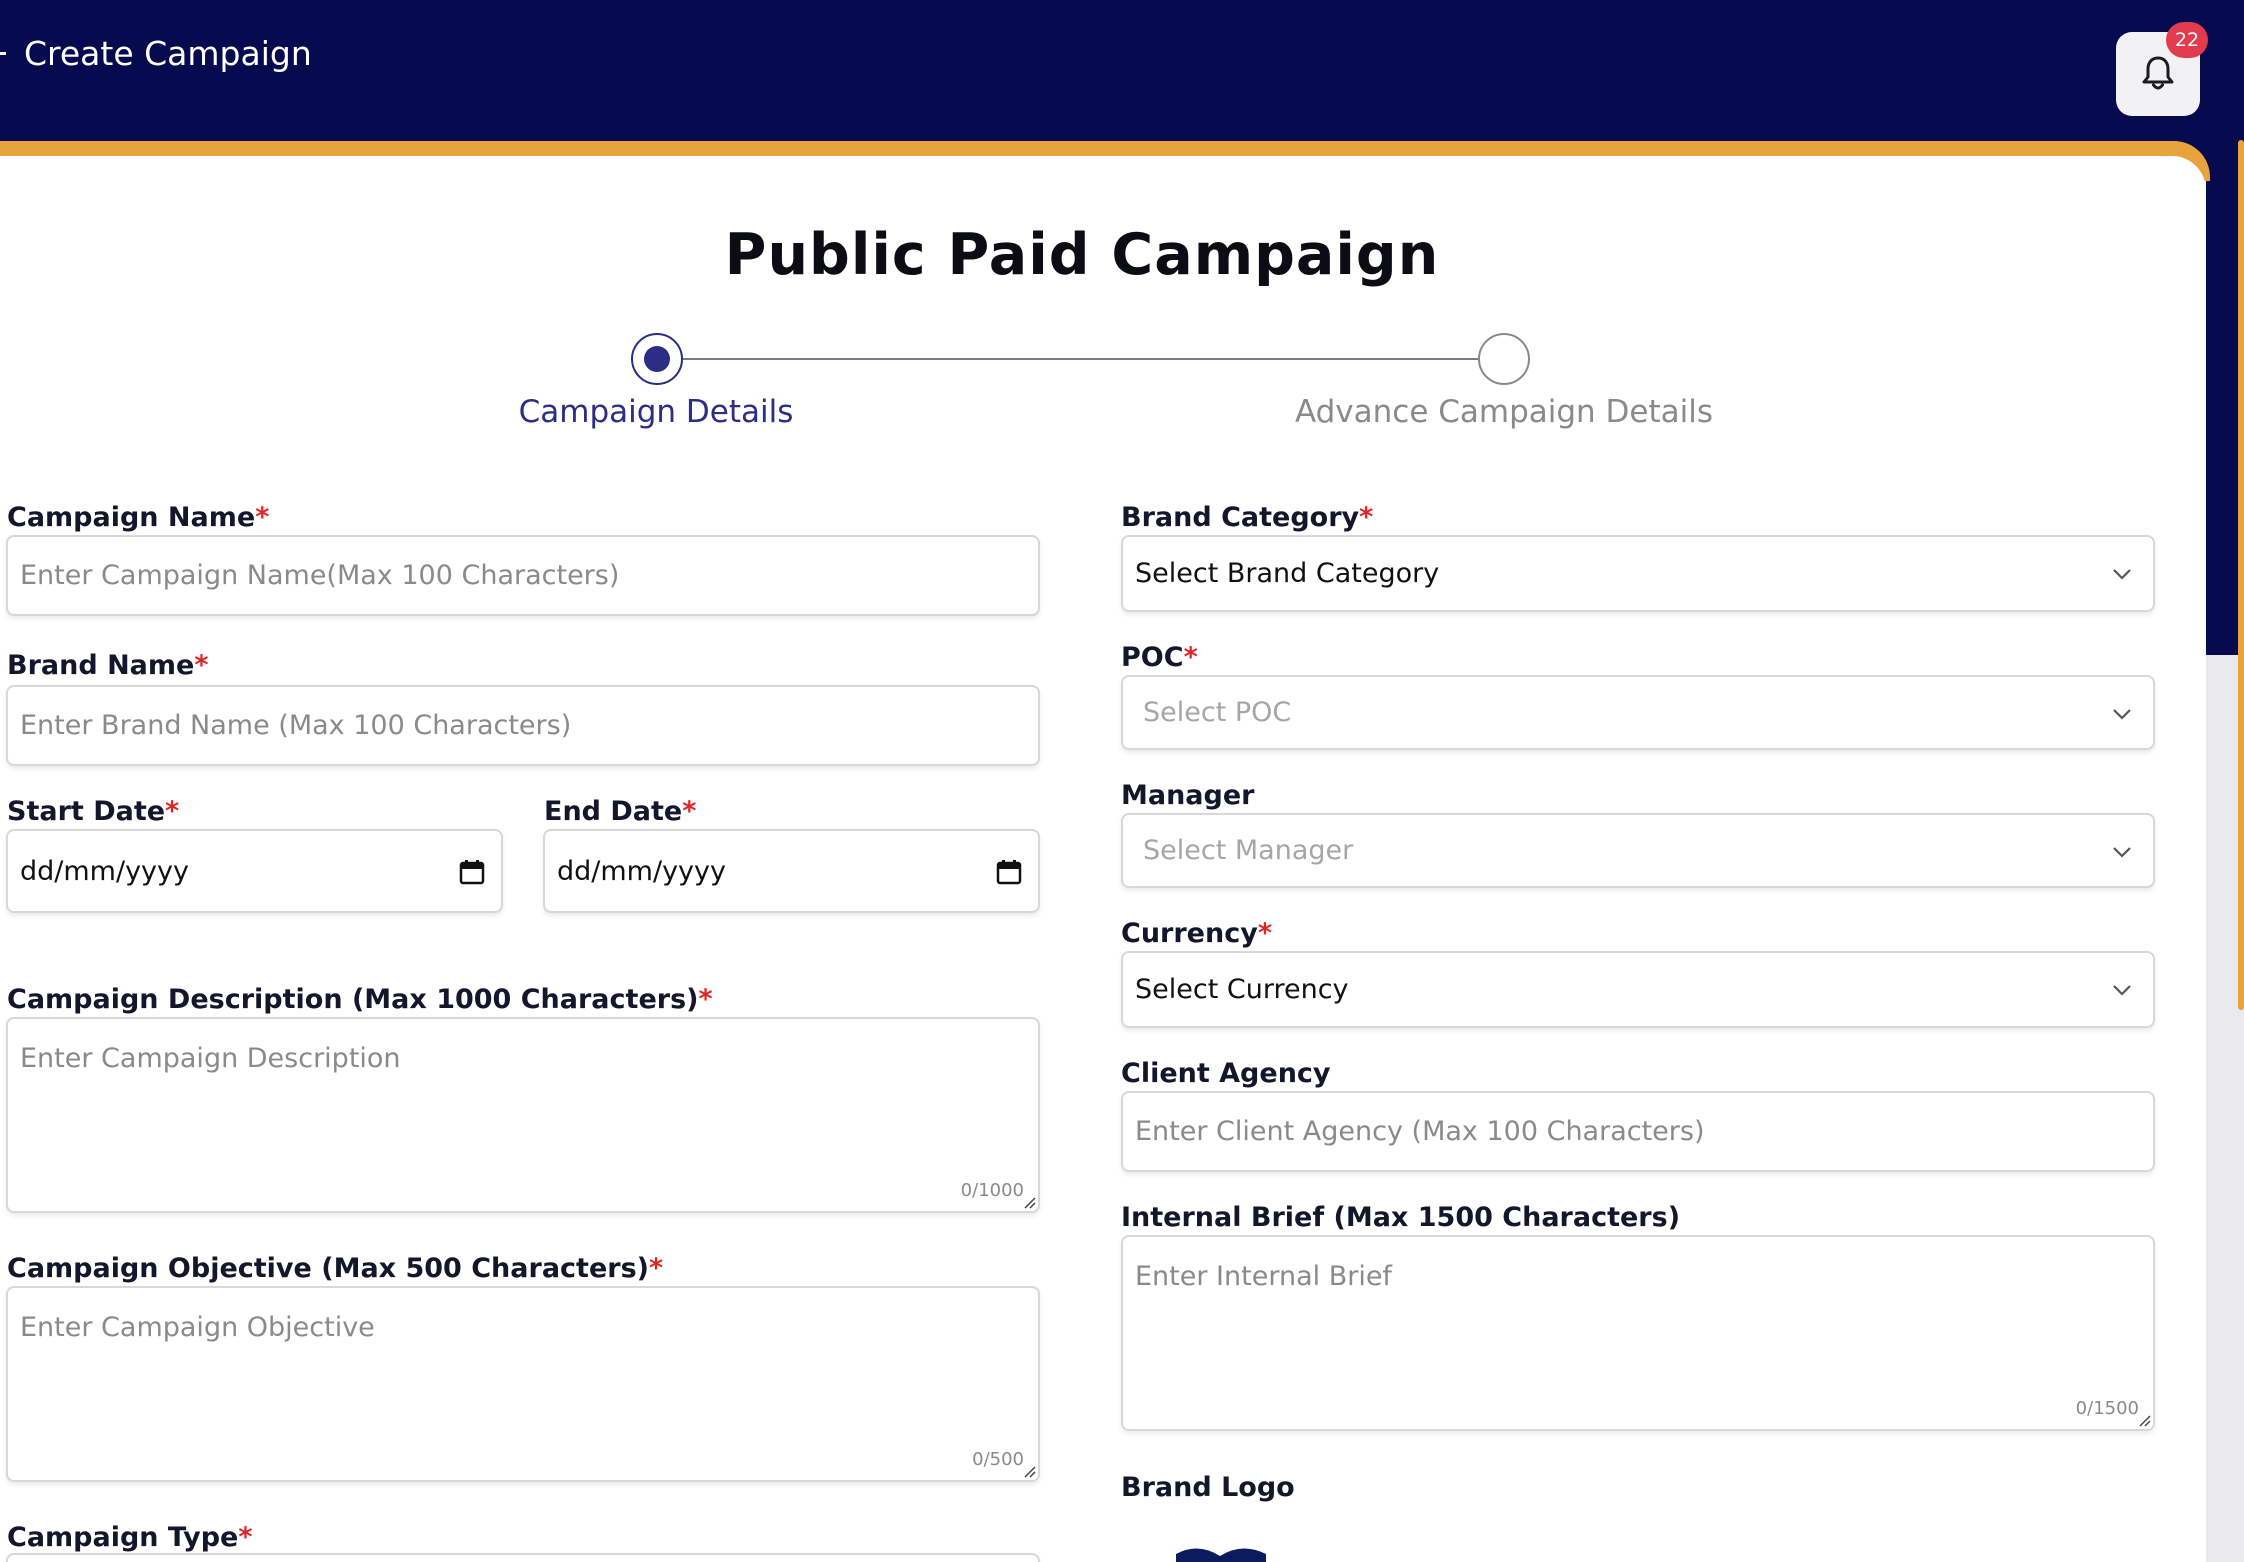 This screenshot has height=1562, width=2244. What do you see at coordinates (2241, 575) in the screenshot?
I see `page-scrollbar` at bounding box center [2241, 575].